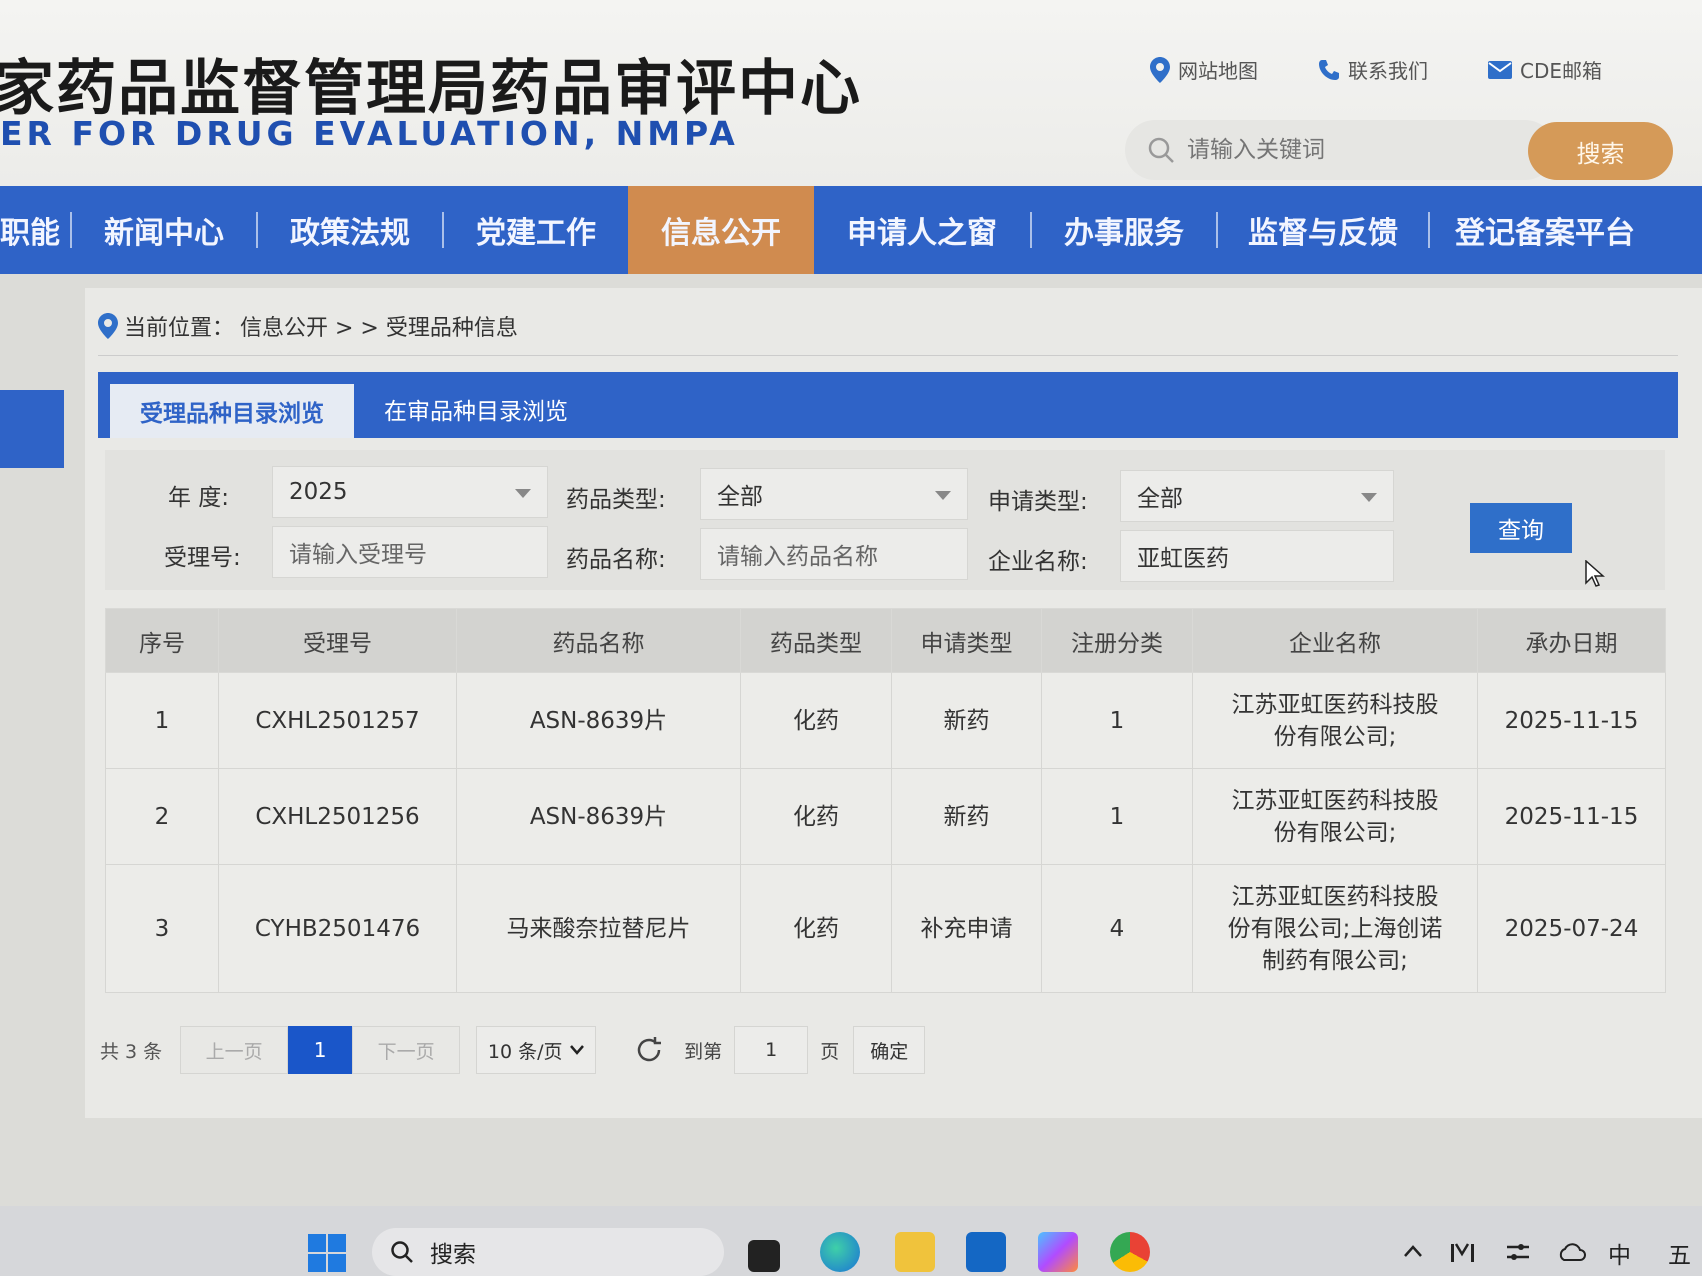 The width and height of the screenshot is (1702, 1276). I want to click on edge-browser-icon, so click(840, 1252).